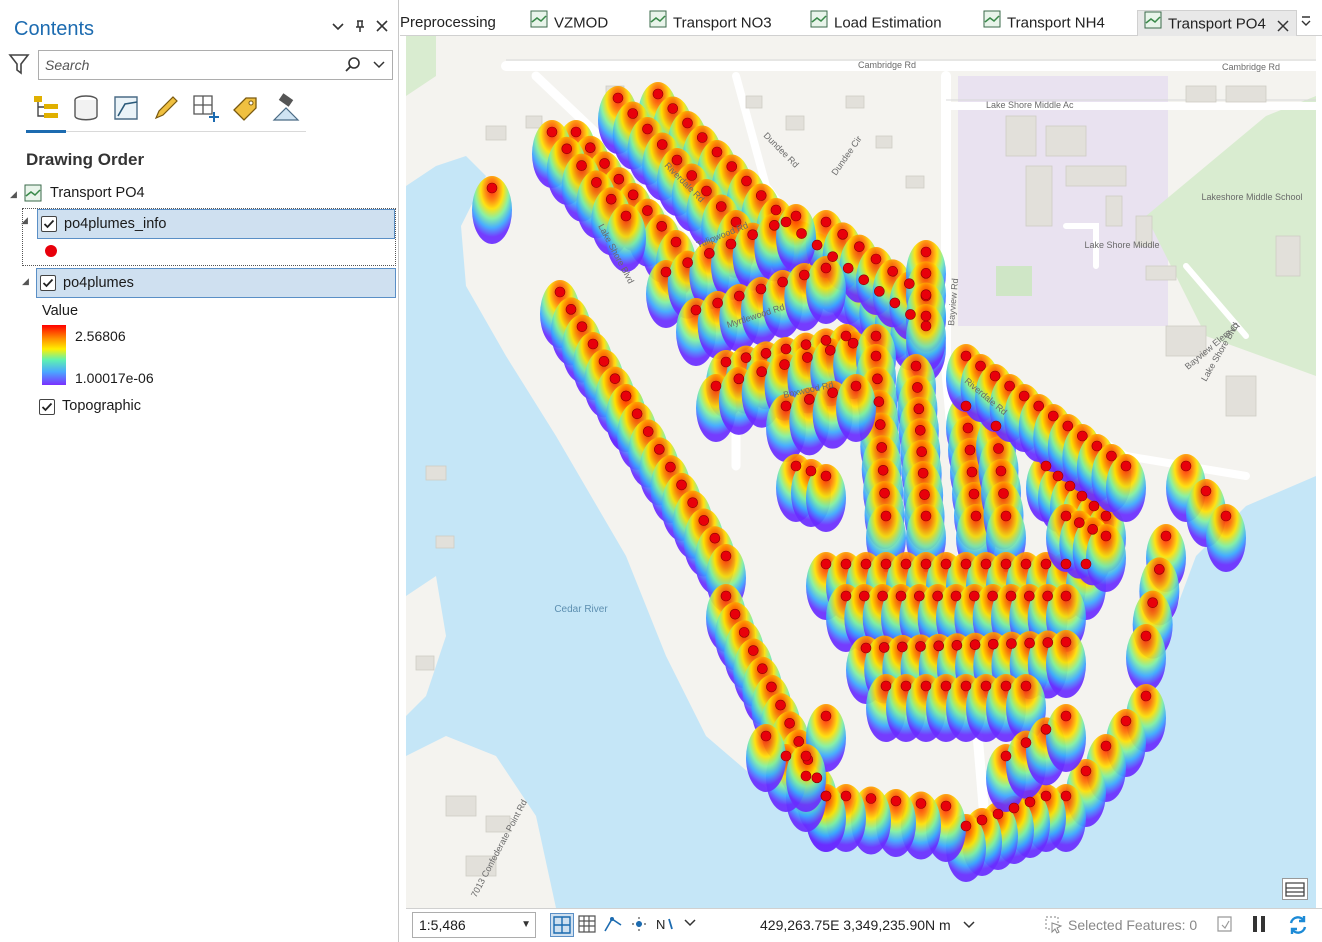 Image resolution: width=1322 pixels, height=942 pixels. Describe the element at coordinates (1226, 925) in the screenshot. I see `refresh-selection-icon` at that location.